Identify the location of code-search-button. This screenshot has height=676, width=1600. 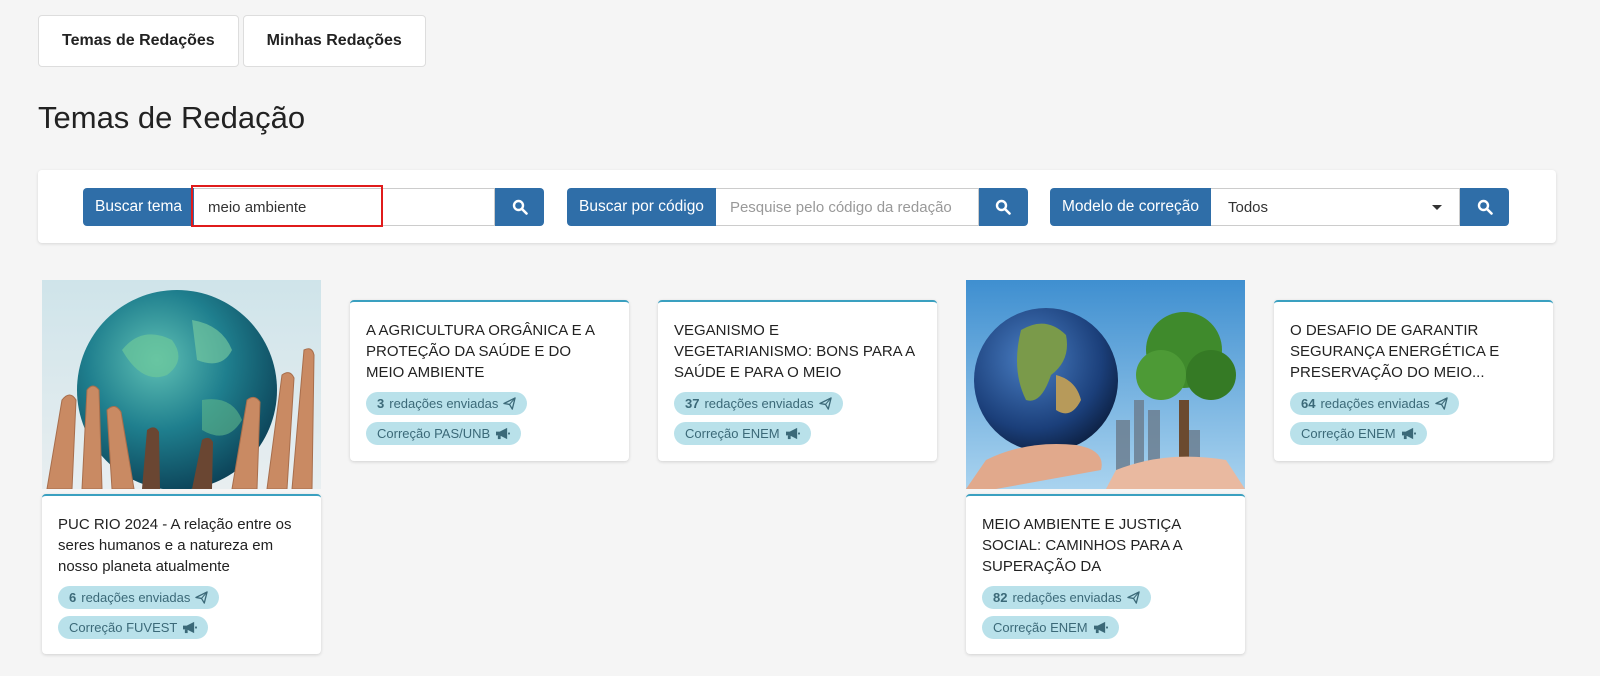
(1003, 207).